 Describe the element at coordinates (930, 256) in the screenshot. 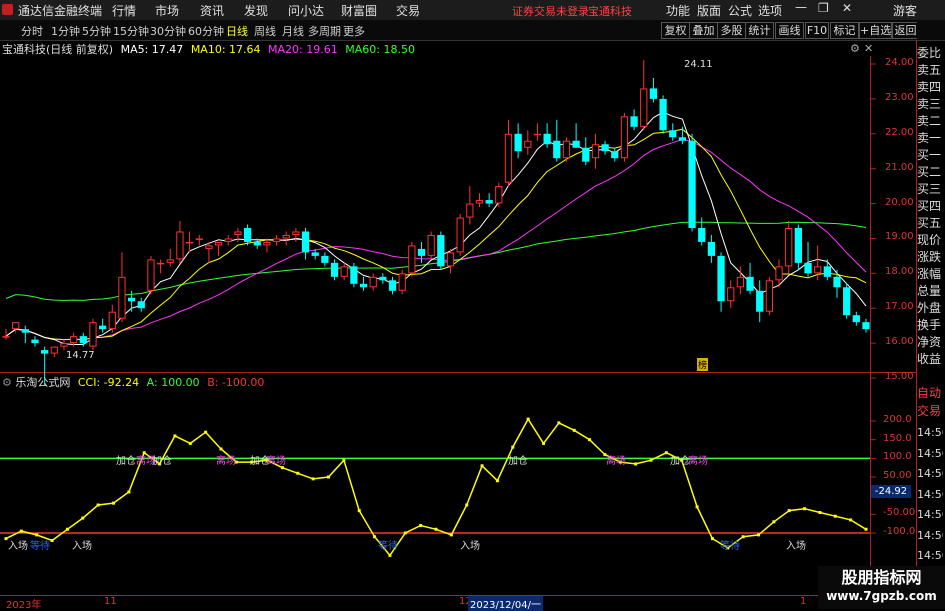

I see `side-label: 涨跌` at that location.